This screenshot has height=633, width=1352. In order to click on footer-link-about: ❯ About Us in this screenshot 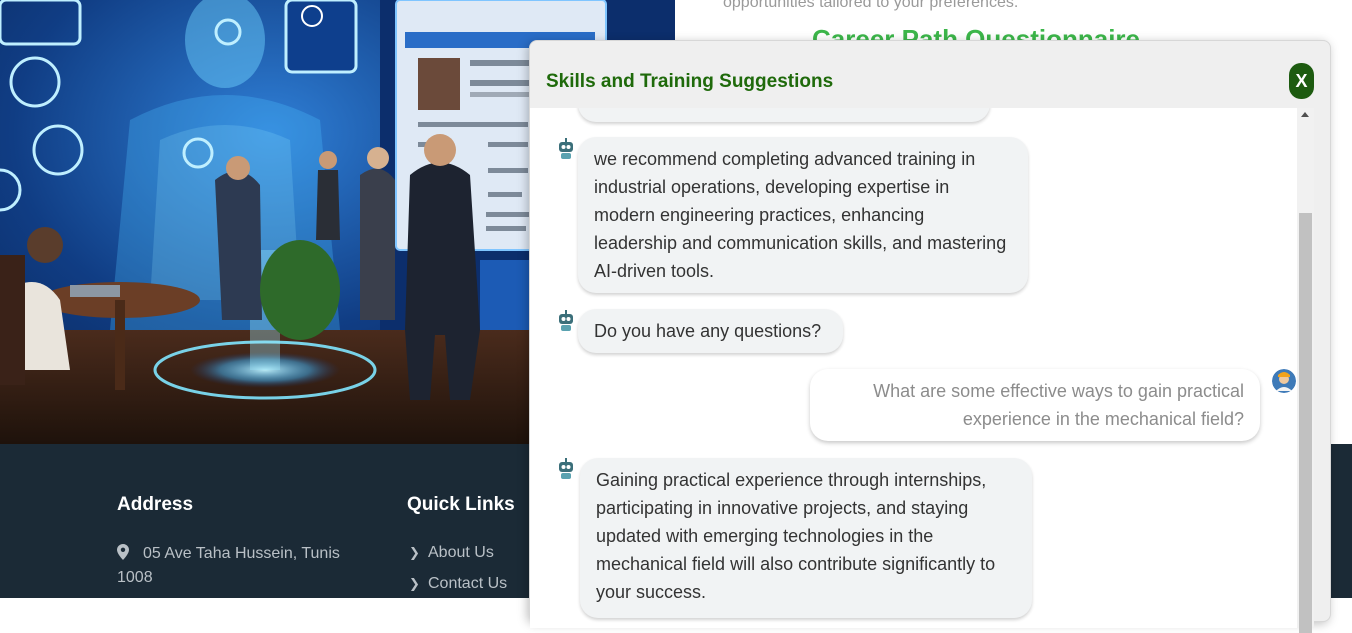, I will do `click(451, 553)`.